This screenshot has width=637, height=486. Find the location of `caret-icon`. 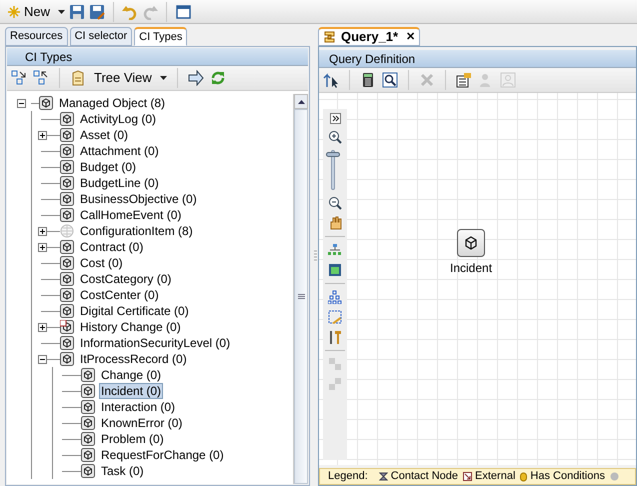

caret-icon is located at coordinates (163, 78).